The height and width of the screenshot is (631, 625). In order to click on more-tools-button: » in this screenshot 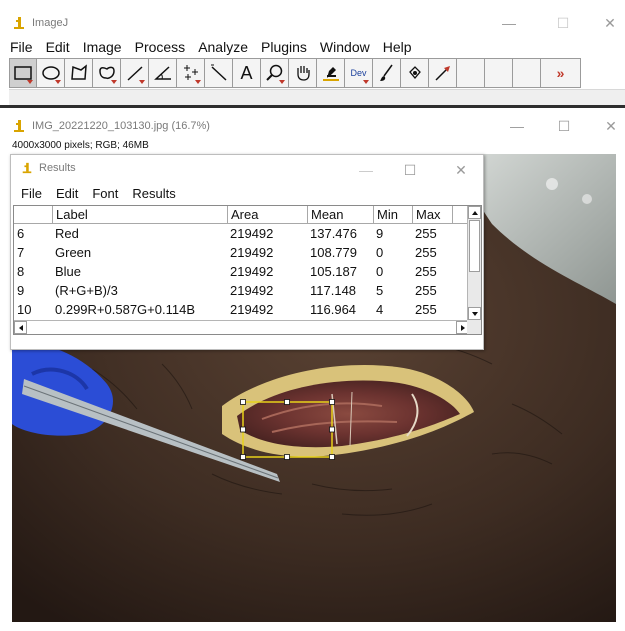, I will do `click(561, 73)`.